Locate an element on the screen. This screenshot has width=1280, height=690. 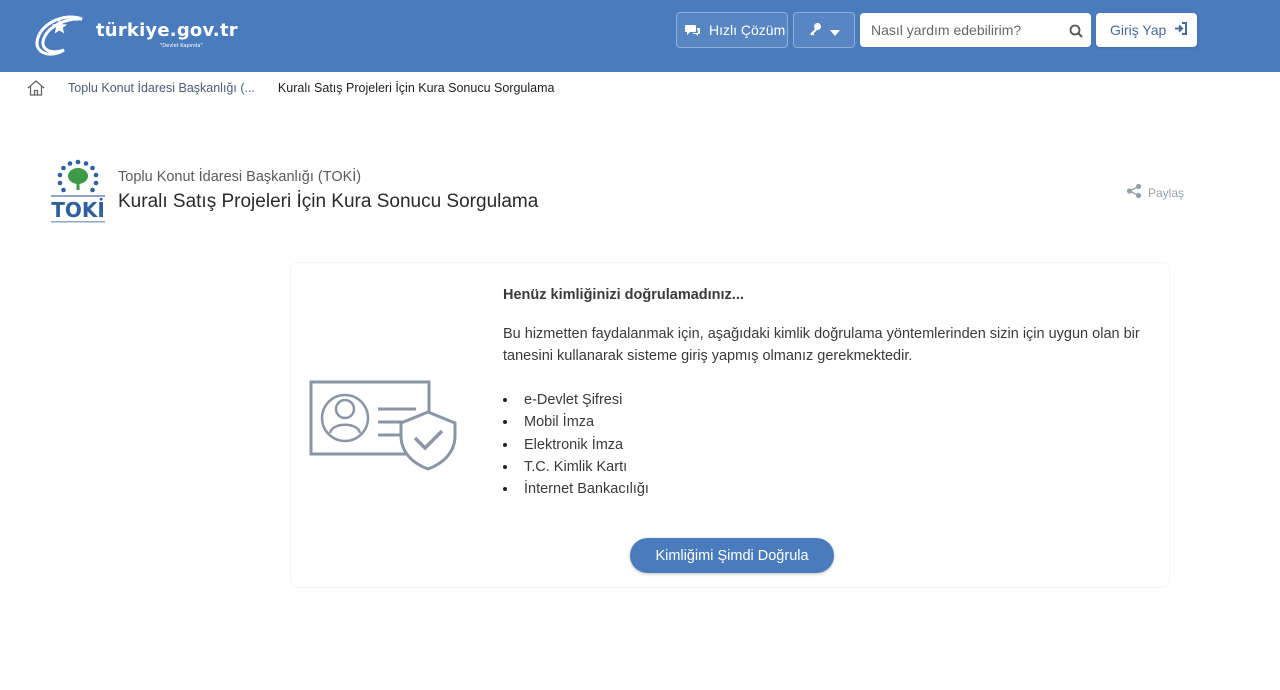
method-internet-banking: İnternet Bankacılığı is located at coordinates (586, 489).